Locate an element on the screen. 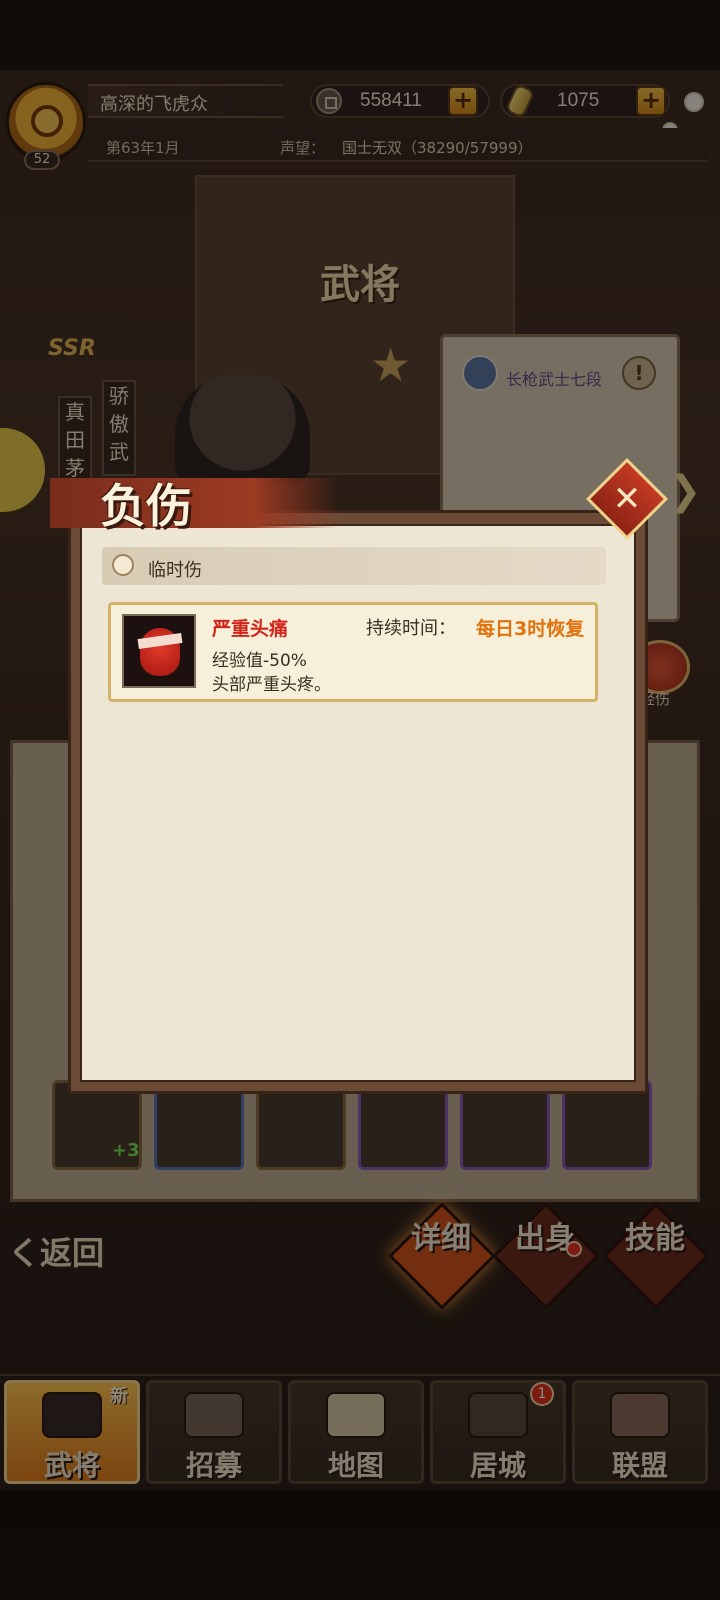 The height and width of the screenshot is (1600, 720). headache-icon is located at coordinates (159, 651).